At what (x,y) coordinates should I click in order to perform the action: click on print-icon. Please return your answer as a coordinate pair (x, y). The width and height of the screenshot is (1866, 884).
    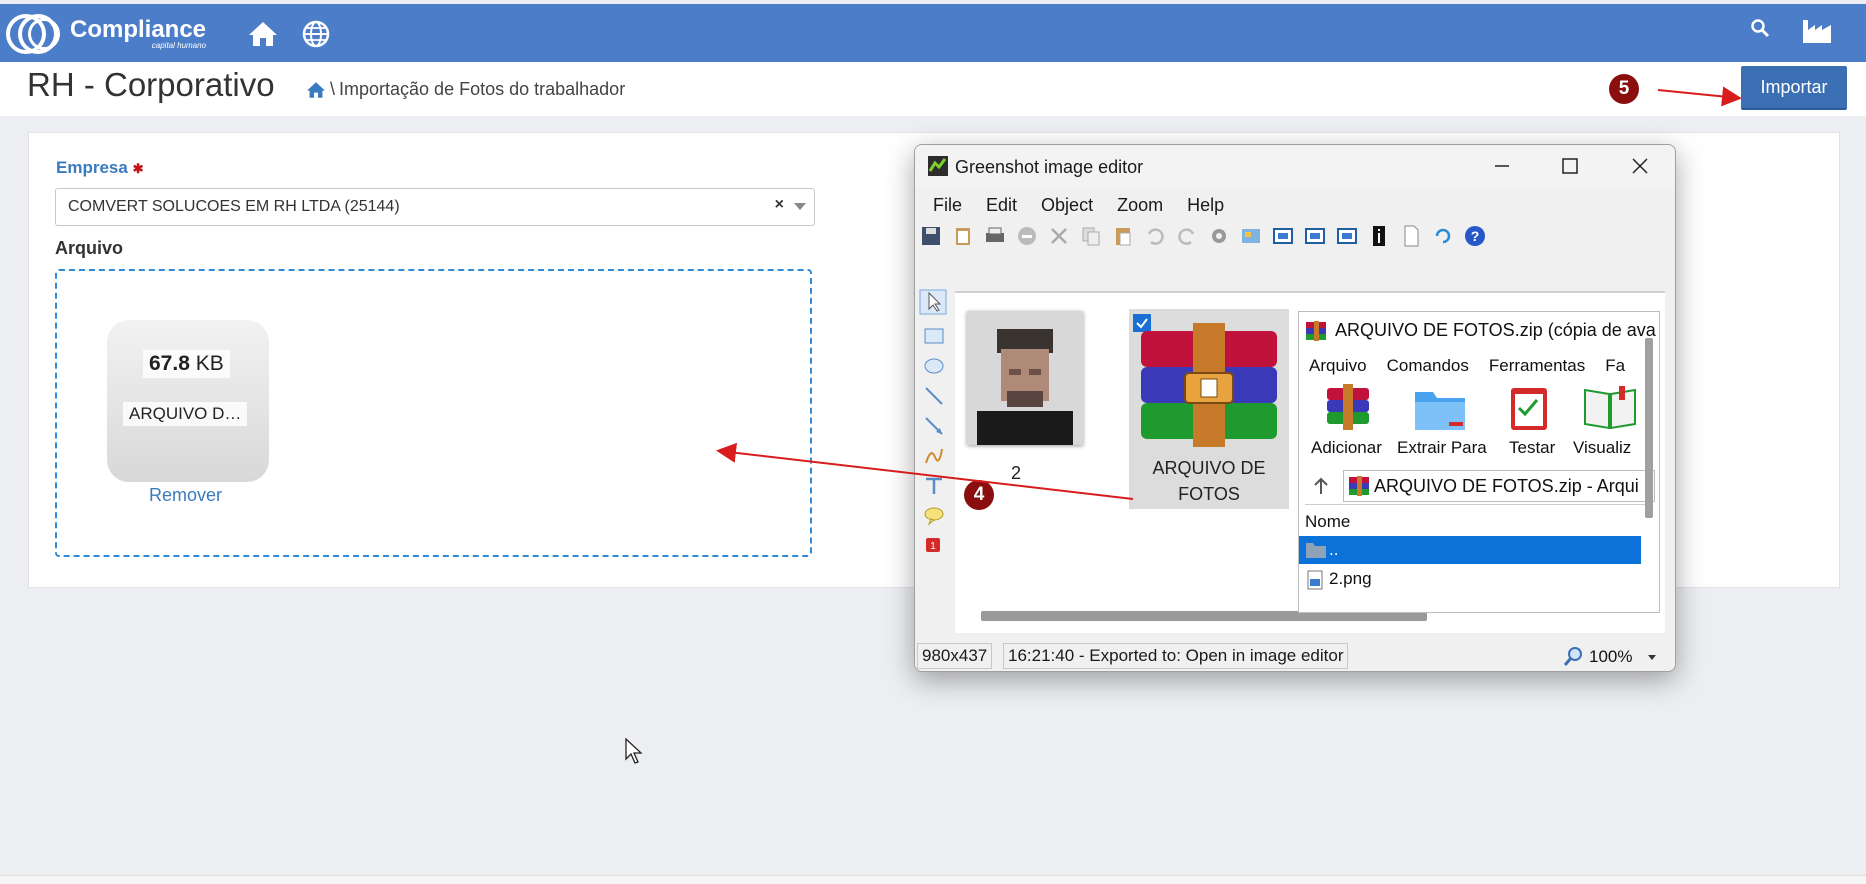
    Looking at the image, I should click on (995, 236).